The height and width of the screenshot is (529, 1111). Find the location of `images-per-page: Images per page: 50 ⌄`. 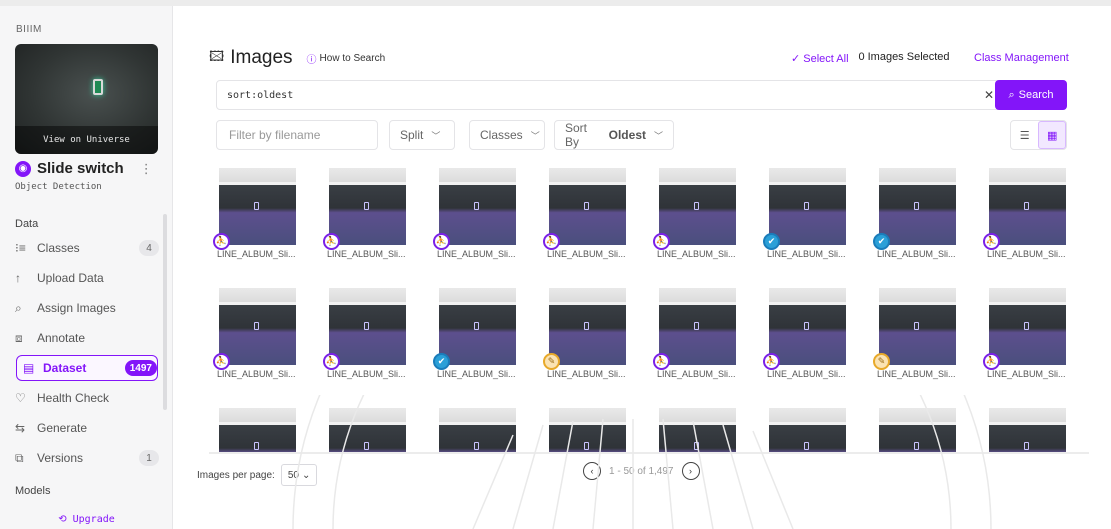

images-per-page: Images per page: 50 ⌄ is located at coordinates (257, 475).